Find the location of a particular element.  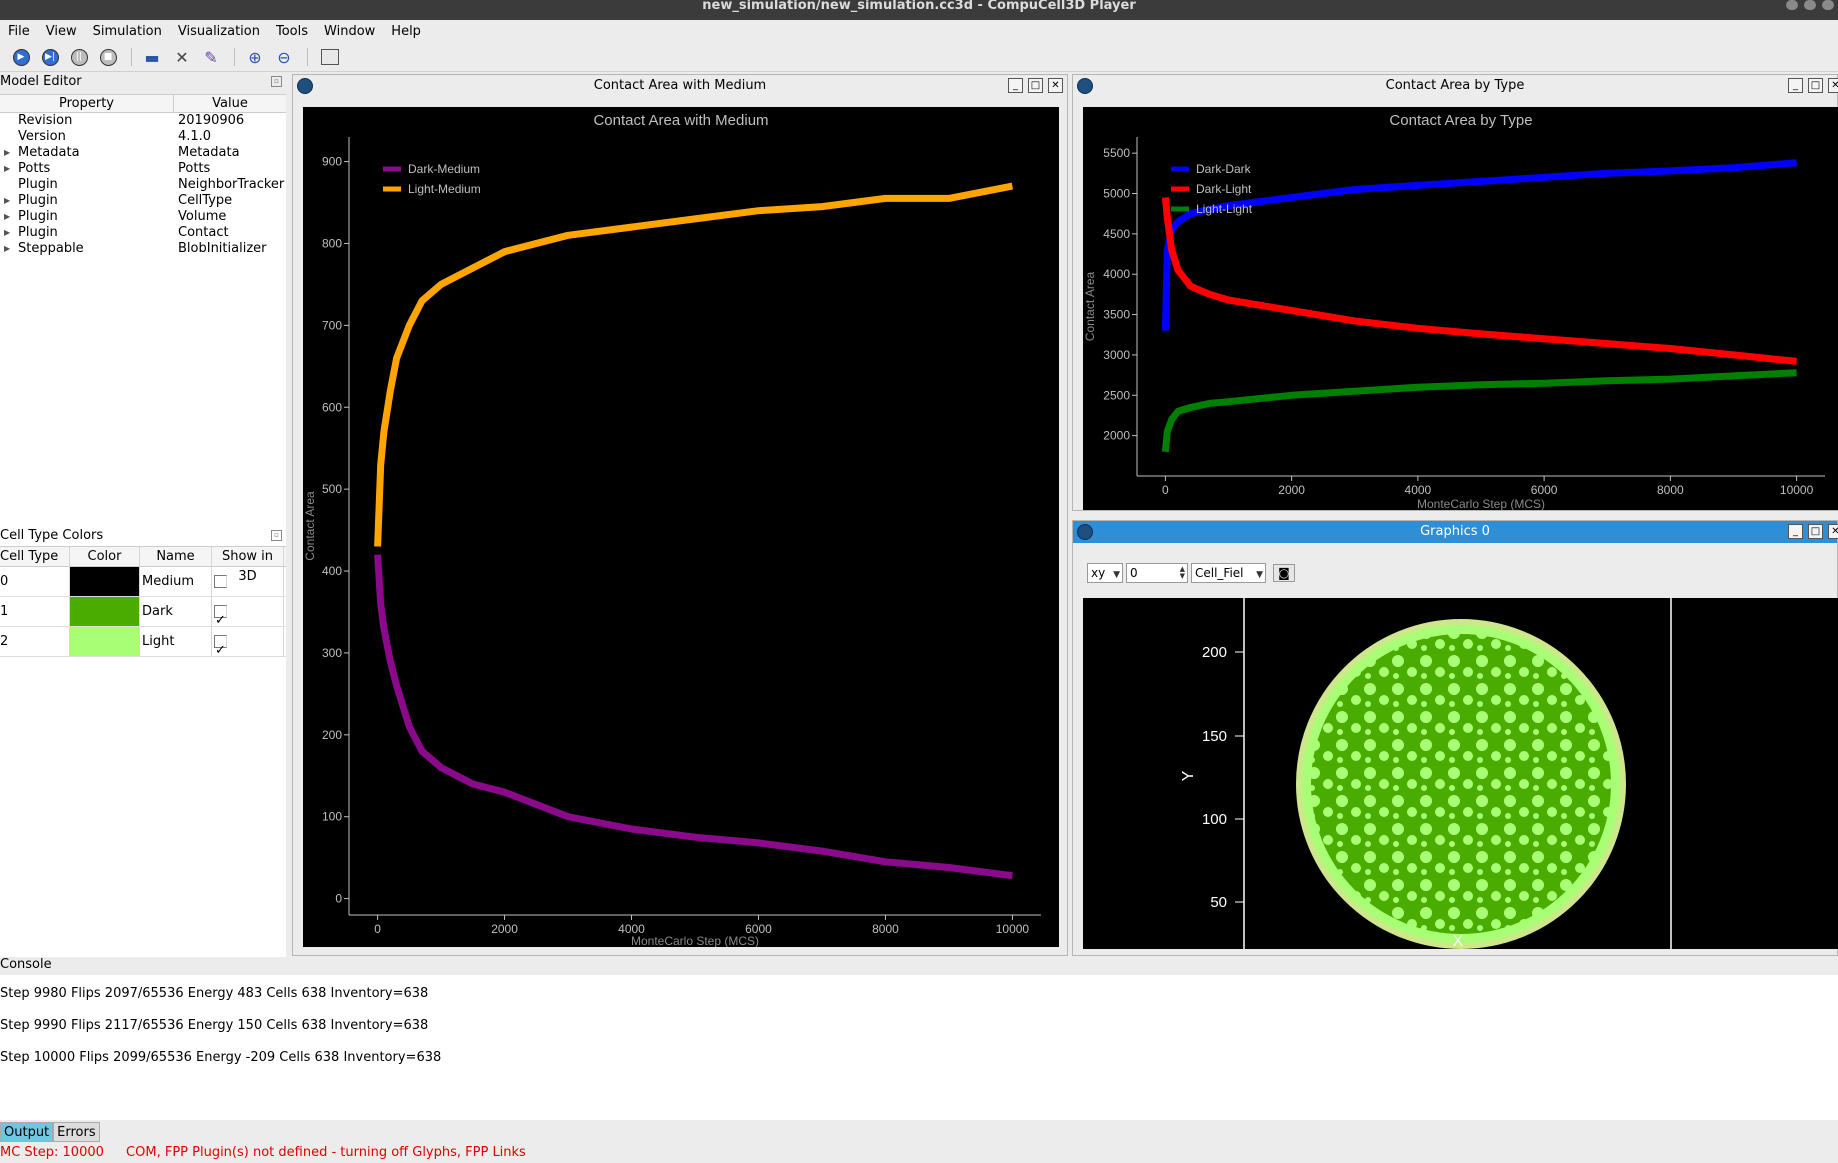

open-button: ▬ is located at coordinates (152, 57).